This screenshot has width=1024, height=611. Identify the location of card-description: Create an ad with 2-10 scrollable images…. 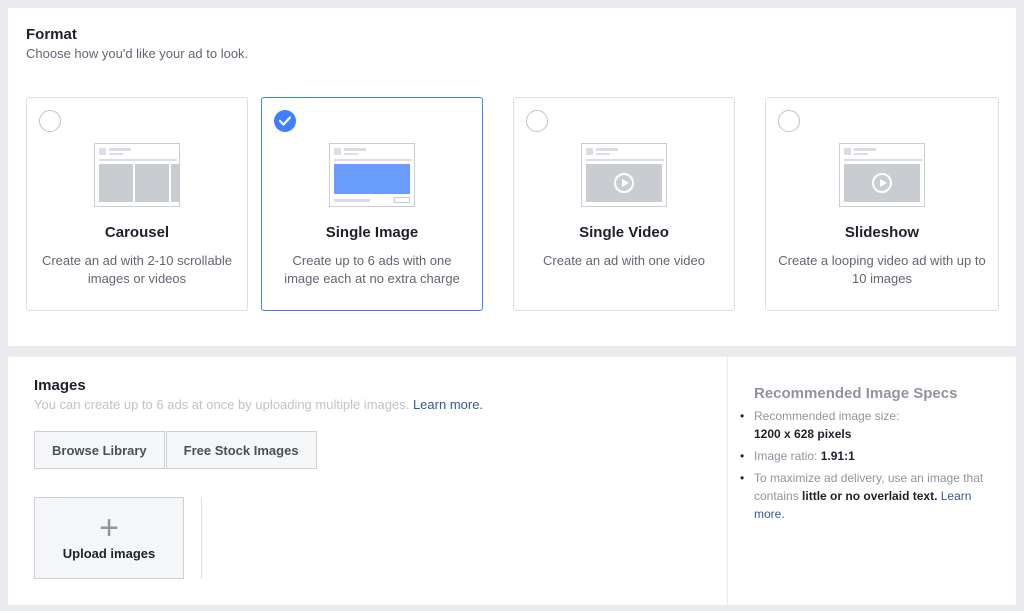
(137, 269).